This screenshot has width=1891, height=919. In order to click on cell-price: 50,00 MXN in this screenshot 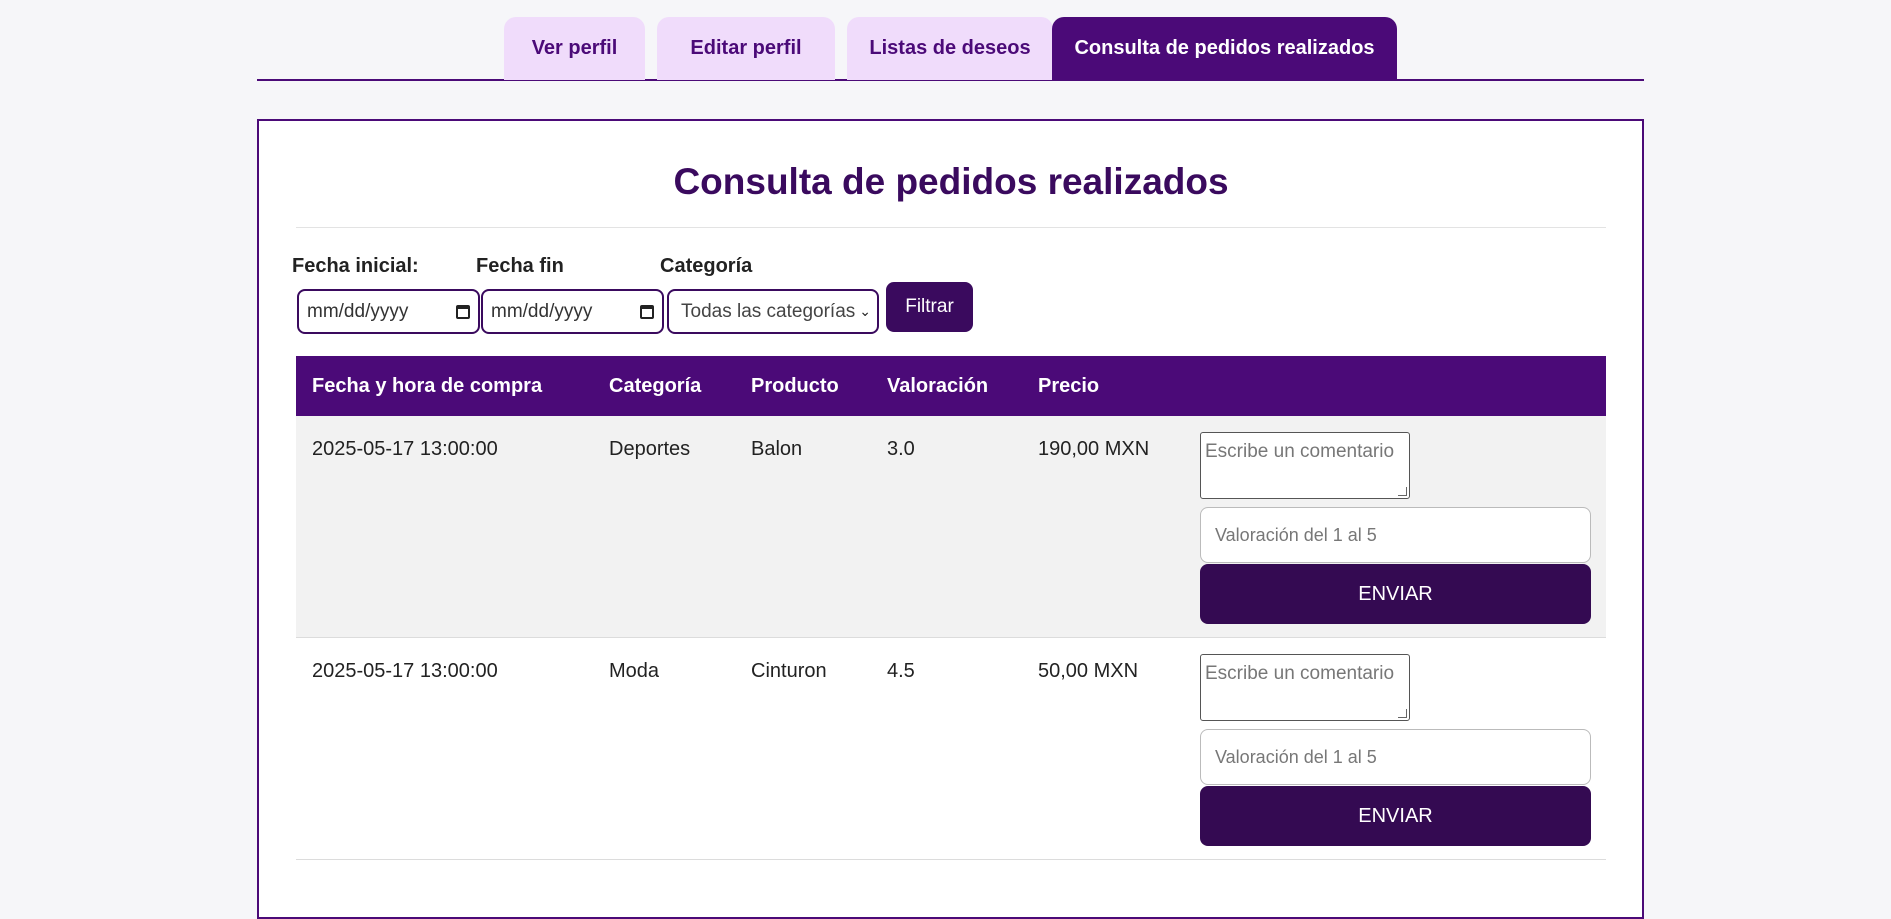, I will do `click(1088, 671)`.